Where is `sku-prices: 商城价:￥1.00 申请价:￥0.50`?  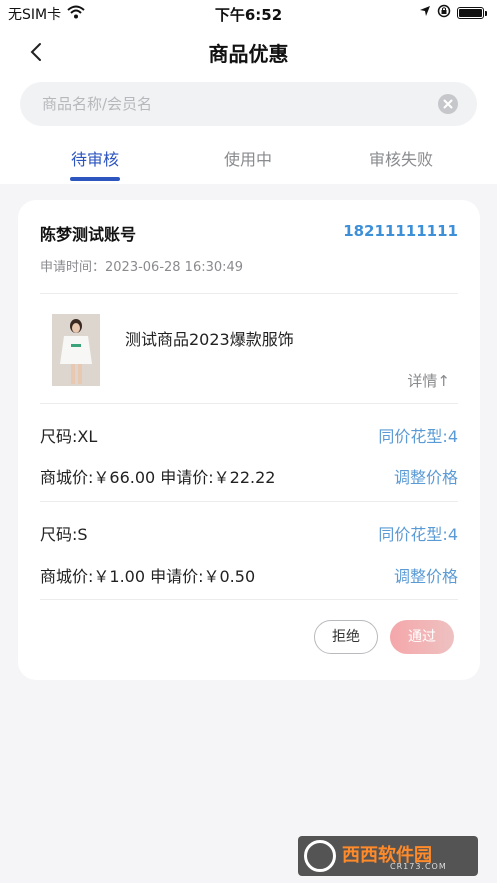 sku-prices: 商城价:￥1.00 申请价:￥0.50 is located at coordinates (148, 576).